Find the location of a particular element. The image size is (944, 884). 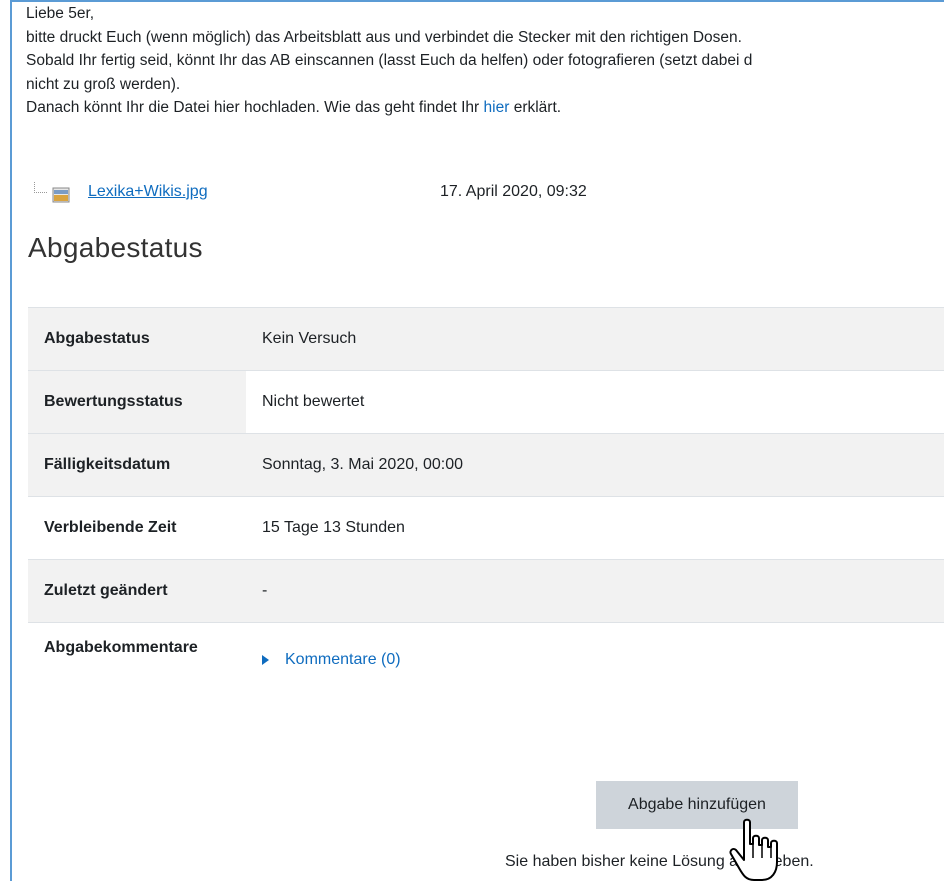

row-label: Bewertungsstatus is located at coordinates (137, 402).